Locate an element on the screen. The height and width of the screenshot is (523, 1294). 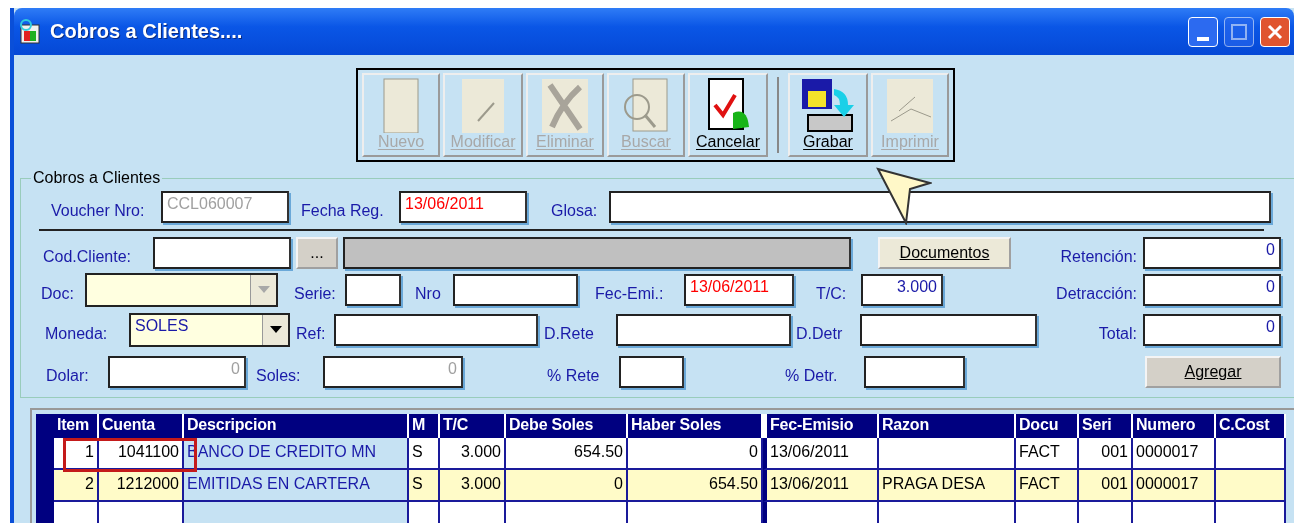
field-label: Fecha Reg. is located at coordinates (343, 210).